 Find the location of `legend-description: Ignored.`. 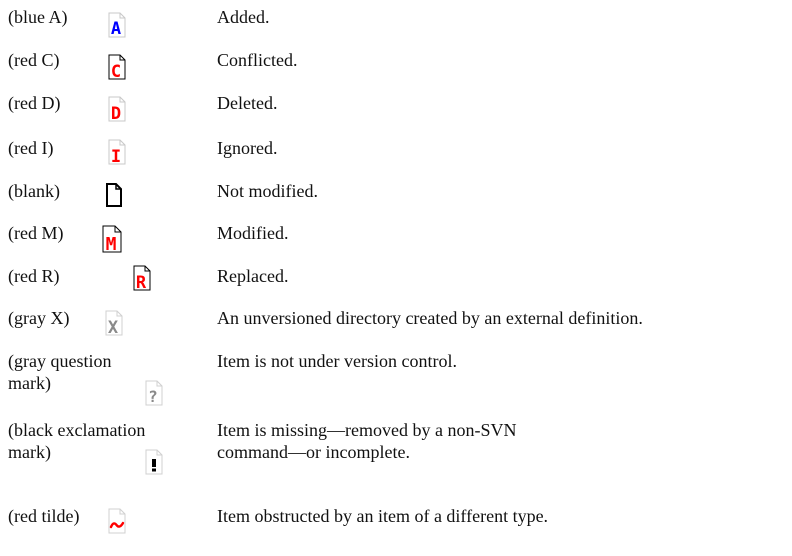

legend-description: Ignored. is located at coordinates (247, 148).